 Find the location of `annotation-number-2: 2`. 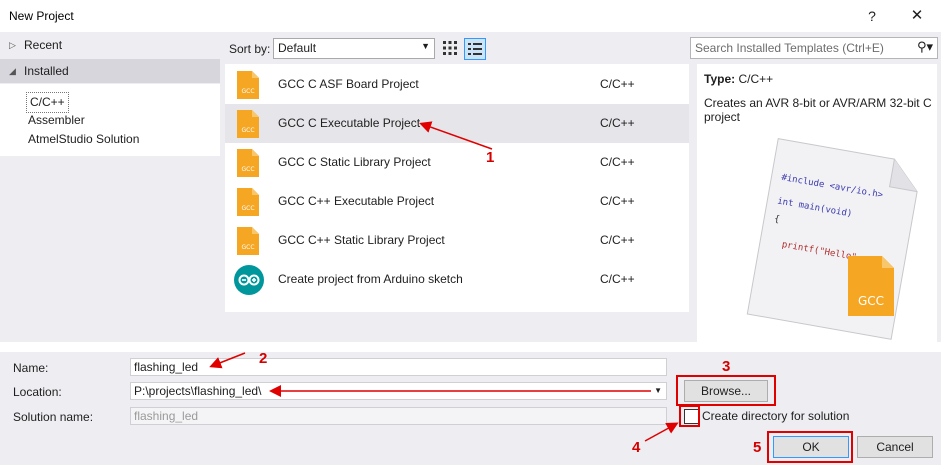

annotation-number-2: 2 is located at coordinates (263, 358).